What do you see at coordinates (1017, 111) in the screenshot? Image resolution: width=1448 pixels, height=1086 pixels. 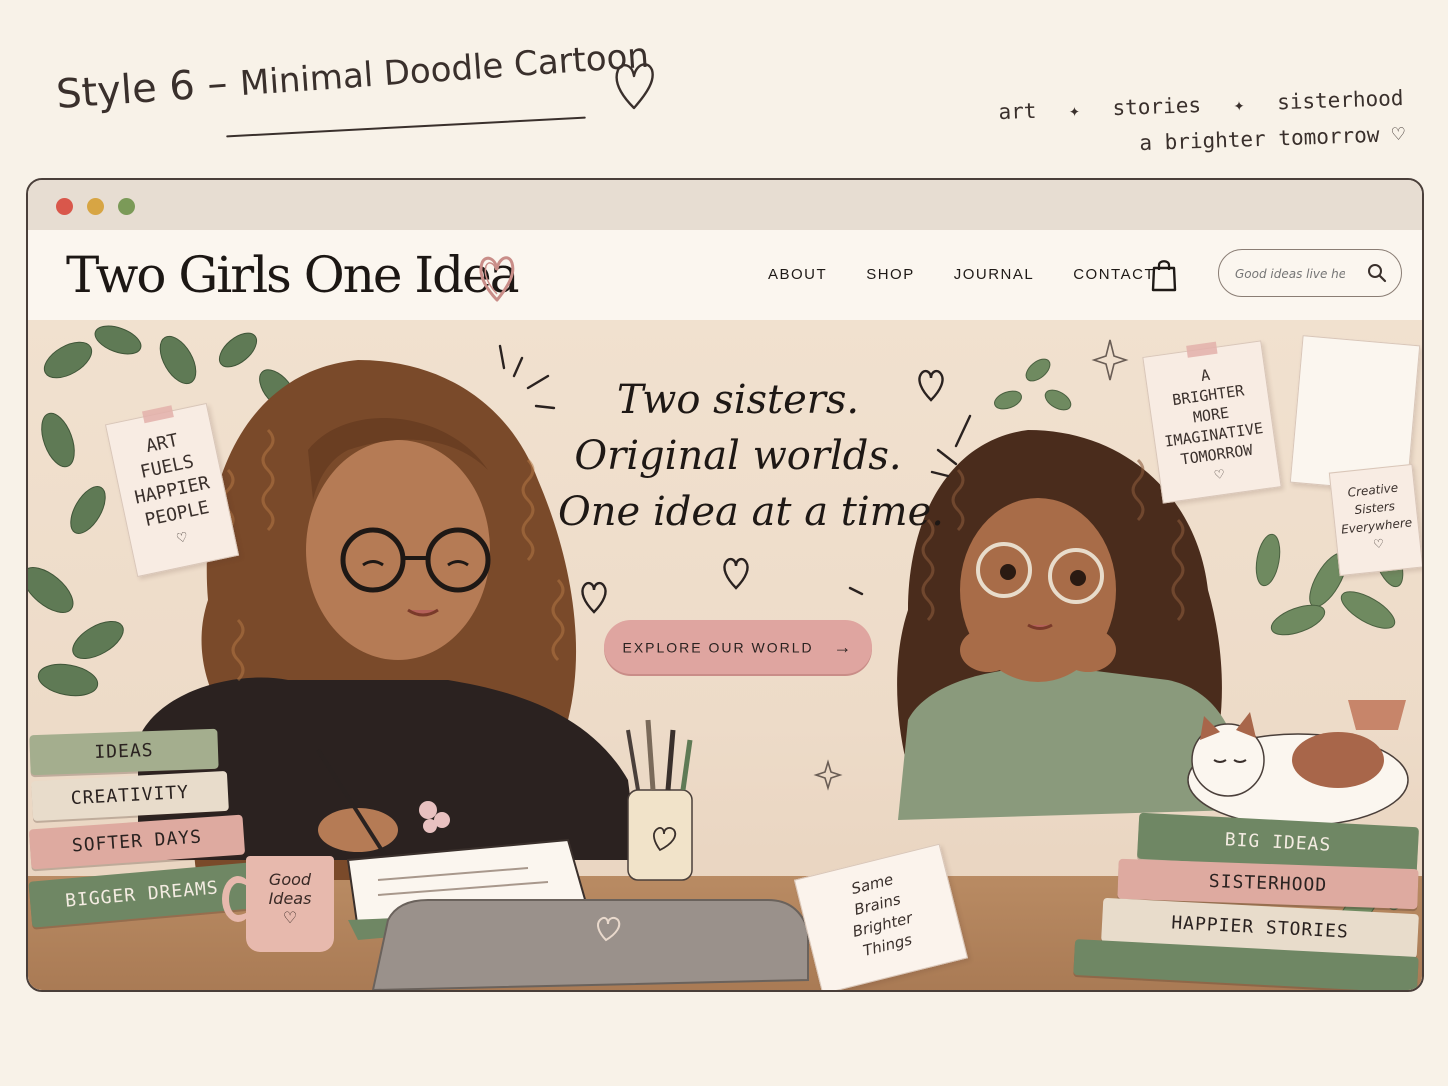 I see `tagline-item: art` at bounding box center [1017, 111].